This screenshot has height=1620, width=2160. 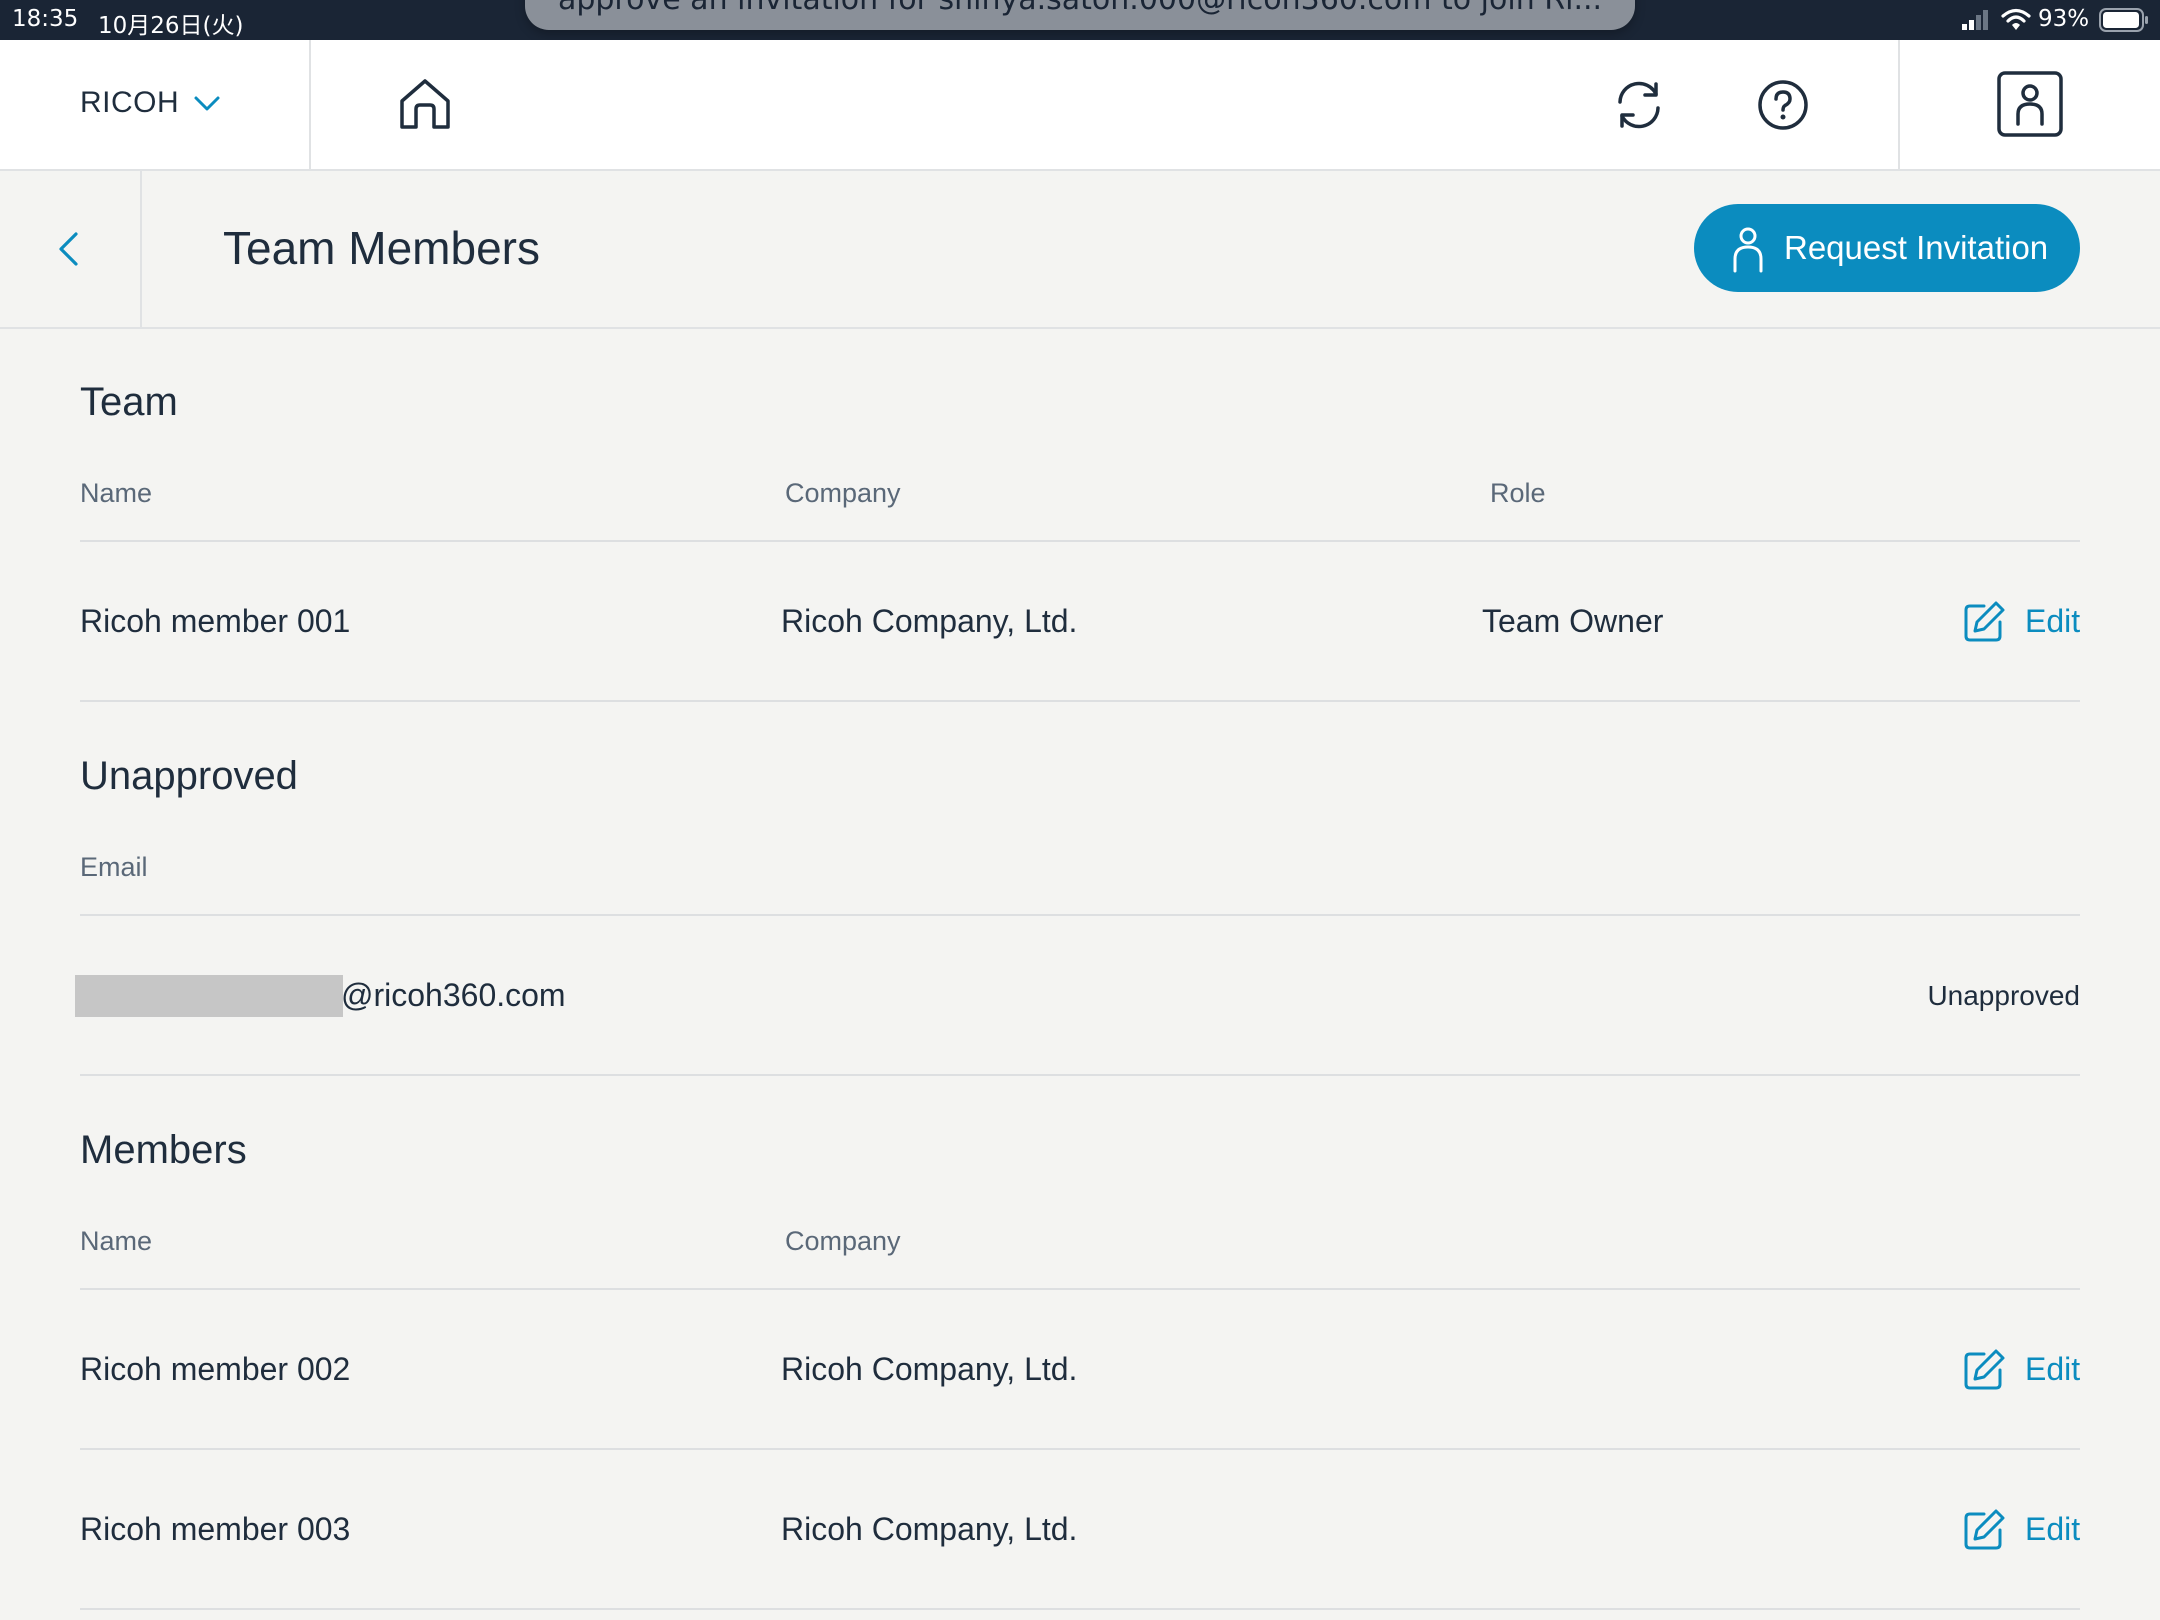 I want to click on brand-selector: RICOH, so click(x=129, y=103).